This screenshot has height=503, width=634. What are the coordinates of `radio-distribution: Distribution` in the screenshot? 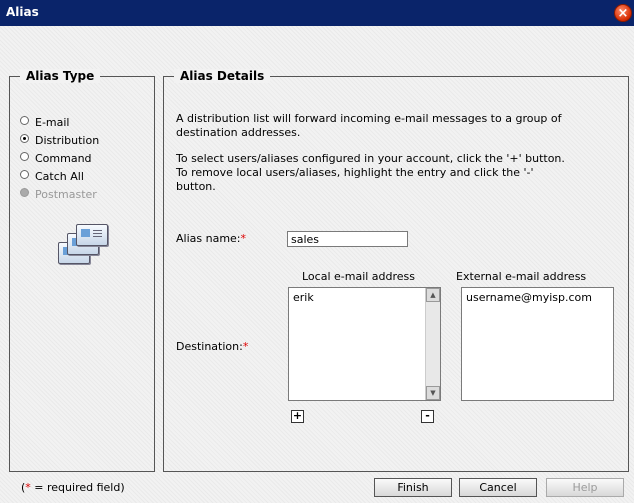 It's located at (59, 140).